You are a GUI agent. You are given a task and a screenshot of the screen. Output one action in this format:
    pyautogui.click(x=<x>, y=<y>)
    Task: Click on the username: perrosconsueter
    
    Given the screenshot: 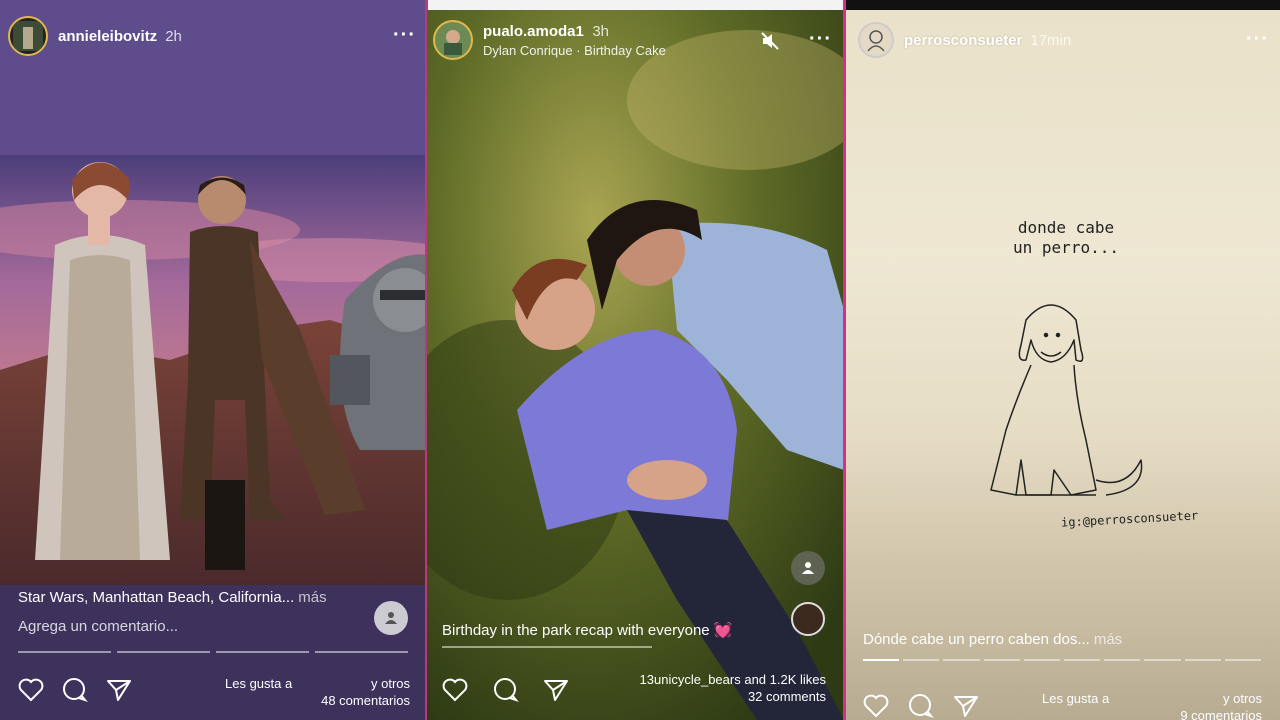 What is the action you would take?
    pyautogui.click(x=963, y=40)
    